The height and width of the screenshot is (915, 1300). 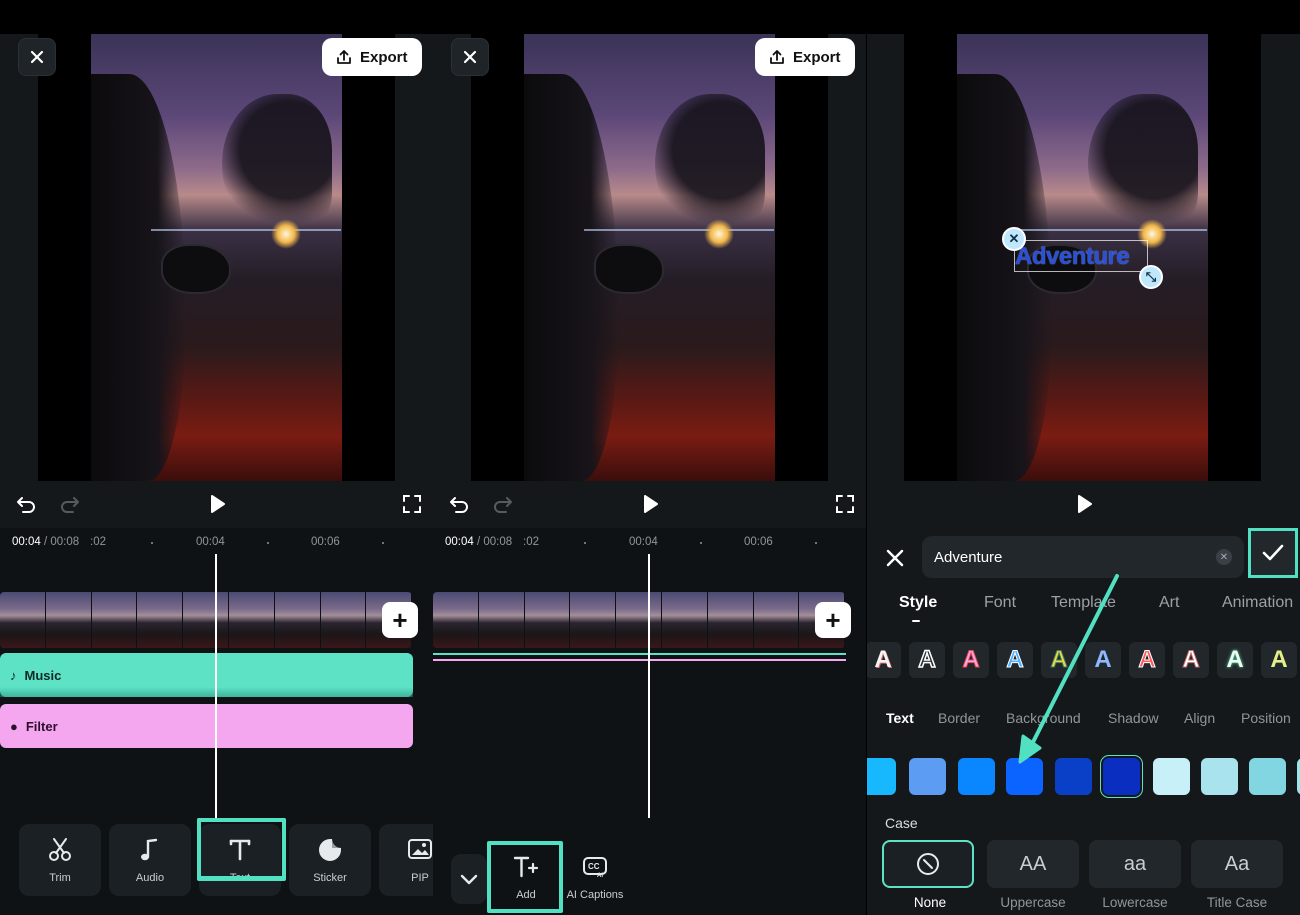 I want to click on close-icon: ✕, so click(x=1014, y=238).